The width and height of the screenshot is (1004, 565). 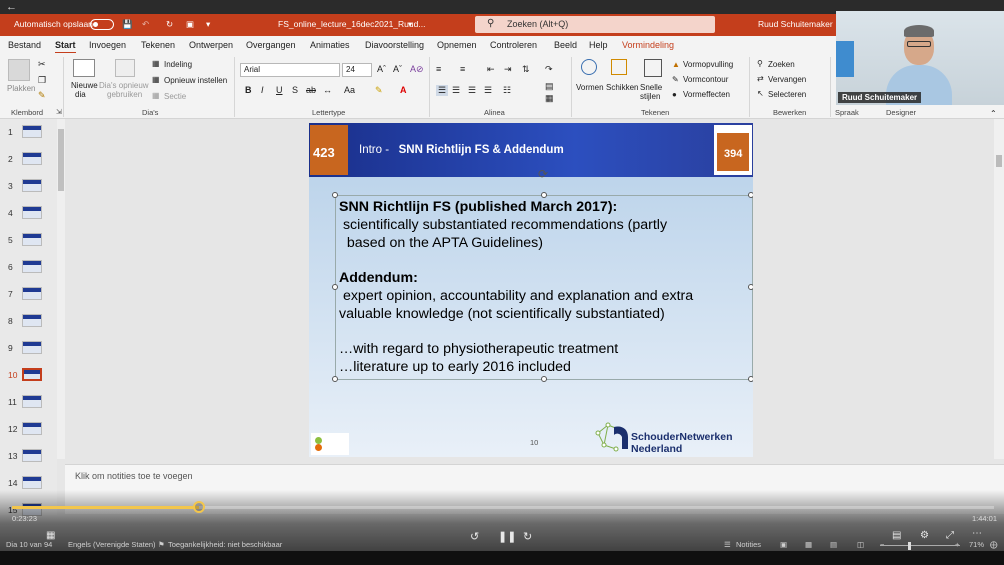 I want to click on section-button: Sectie, so click(x=175, y=96).